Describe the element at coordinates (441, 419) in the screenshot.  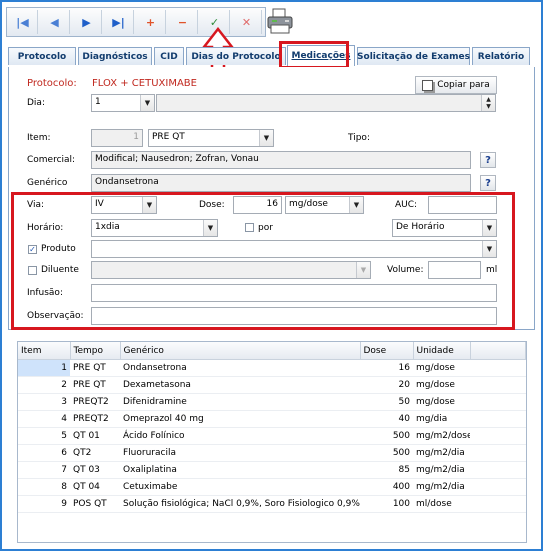
I see `cell-unidade: mg/dia` at that location.